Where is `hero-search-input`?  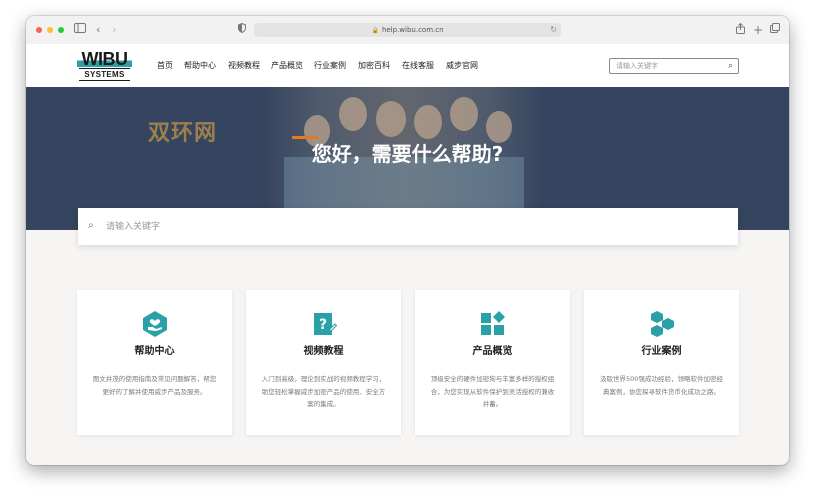 hero-search-input is located at coordinates (406, 226).